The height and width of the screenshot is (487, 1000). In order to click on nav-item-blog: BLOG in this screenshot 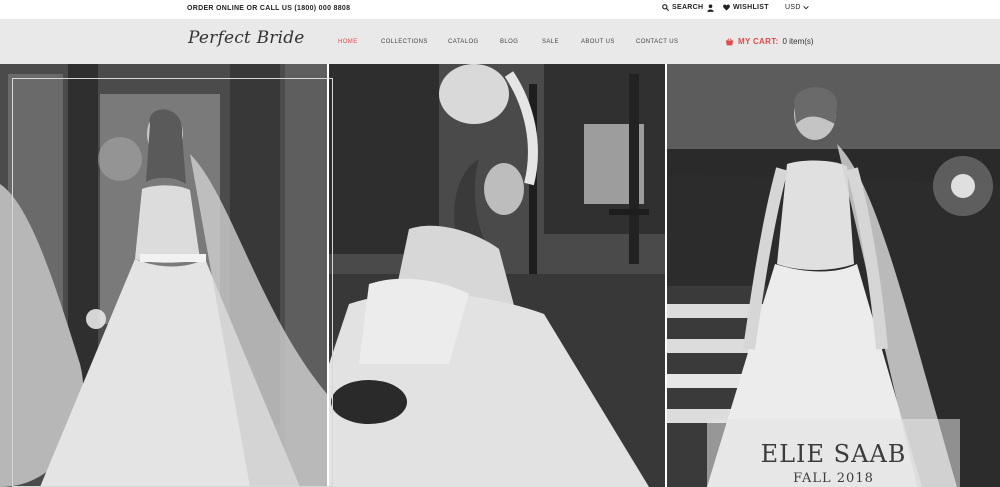, I will do `click(509, 42)`.